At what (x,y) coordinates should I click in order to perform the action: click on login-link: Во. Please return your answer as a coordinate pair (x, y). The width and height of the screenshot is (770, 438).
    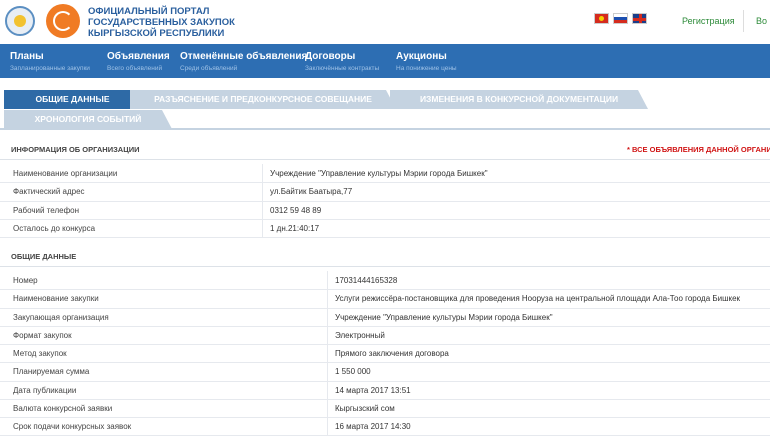
    Looking at the image, I should click on (761, 21).